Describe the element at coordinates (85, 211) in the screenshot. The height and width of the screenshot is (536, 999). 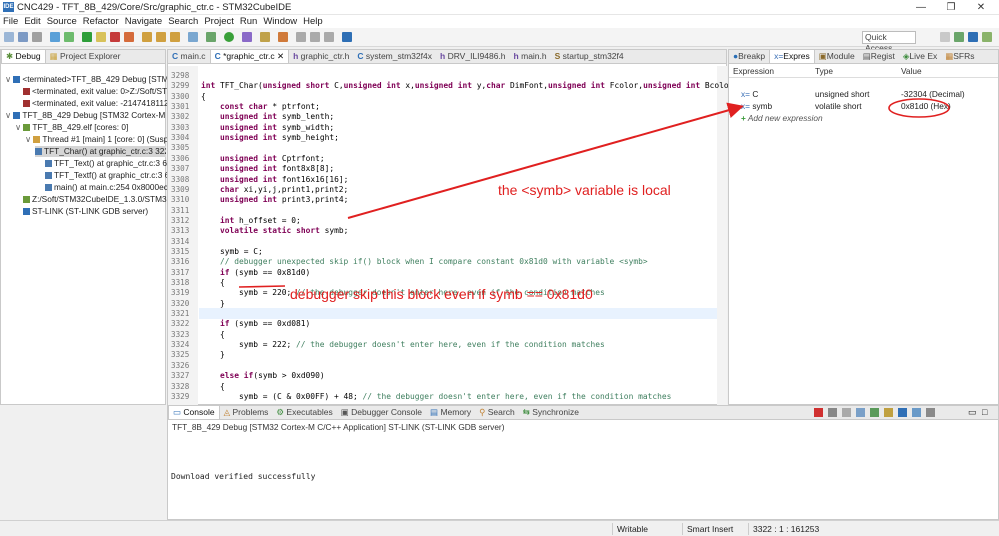
I see `tree-item: ST-LINK (ST-LINK GDB server)` at that location.